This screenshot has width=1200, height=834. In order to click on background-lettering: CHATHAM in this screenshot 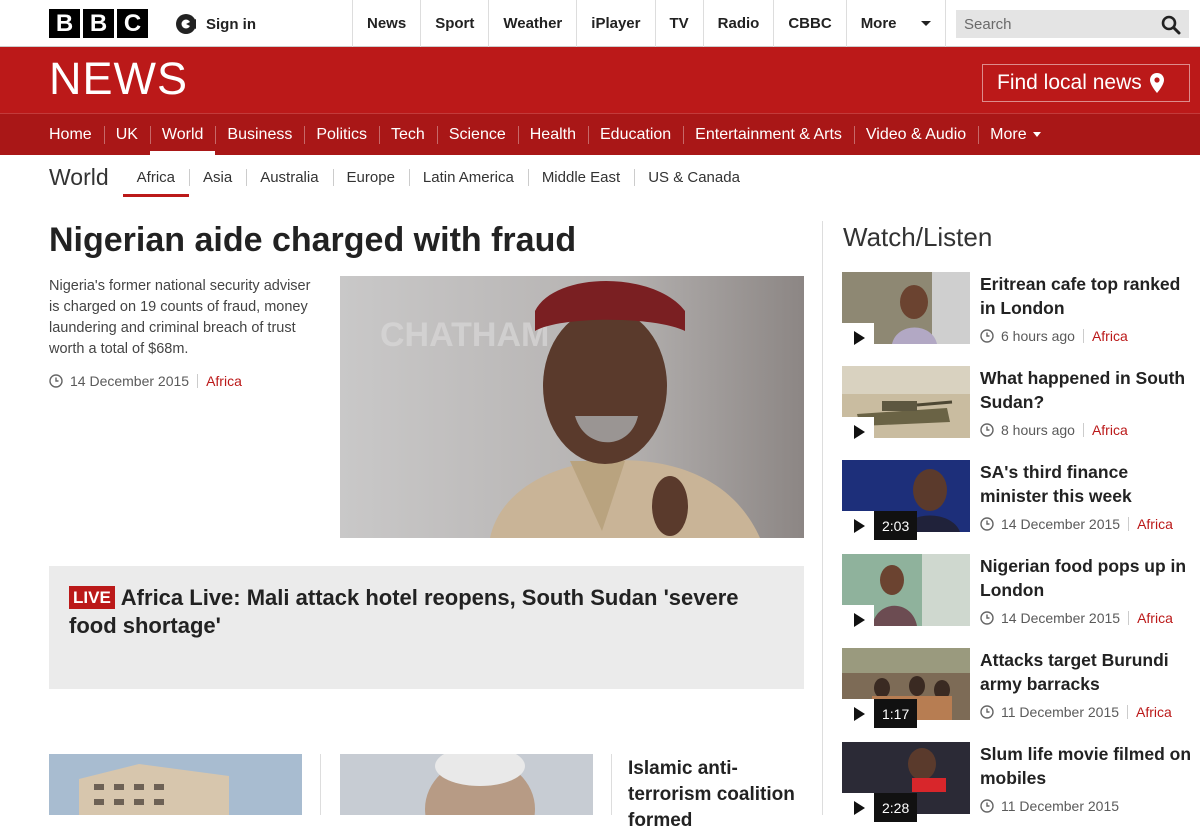, I will do `click(464, 335)`.